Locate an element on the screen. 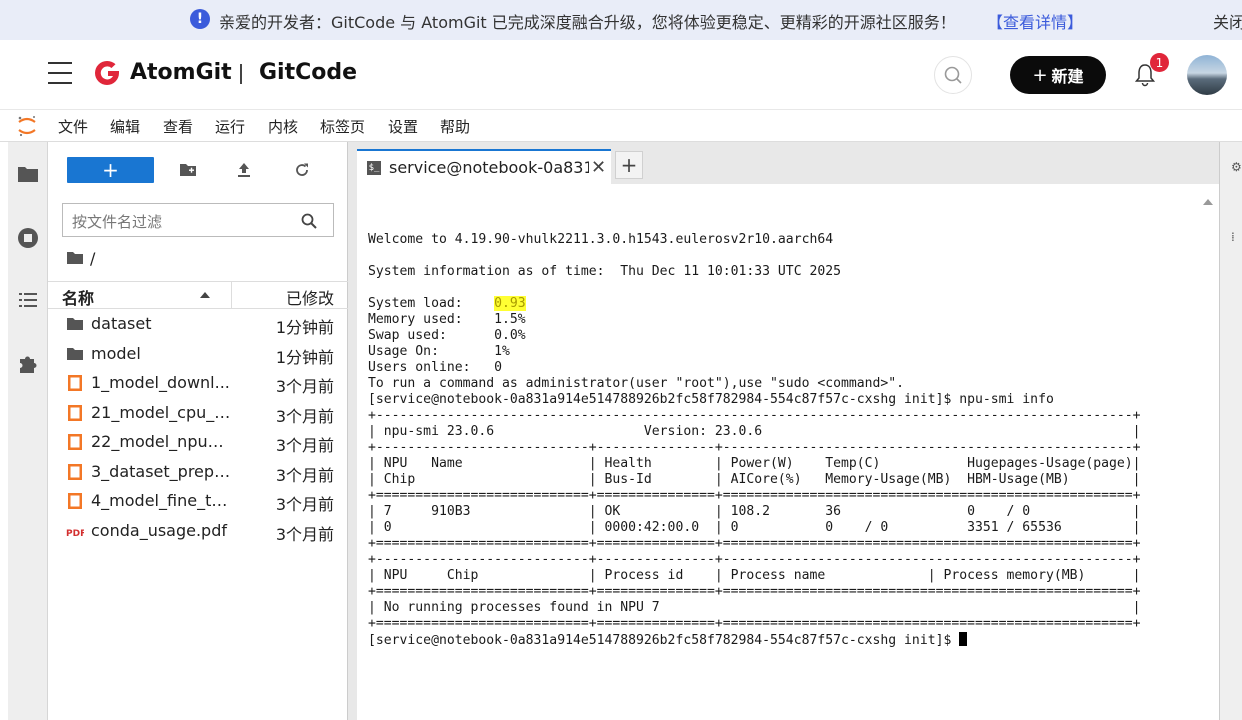  new-button: + 新建 is located at coordinates (1058, 75).